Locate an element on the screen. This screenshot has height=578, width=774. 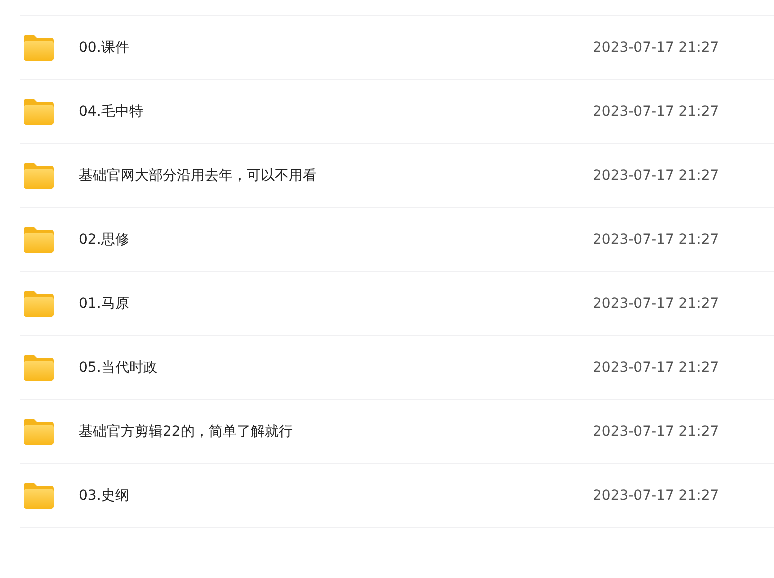
folder-name: 基础官方剪辑22的，简单了解就行 is located at coordinates (336, 431).